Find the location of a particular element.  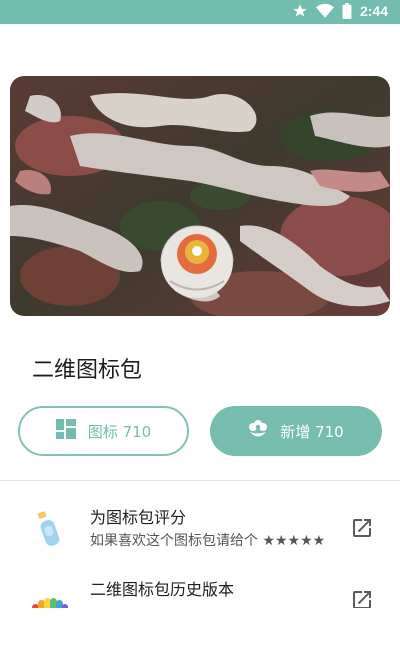

status-time: 2:44 is located at coordinates (373, 11).